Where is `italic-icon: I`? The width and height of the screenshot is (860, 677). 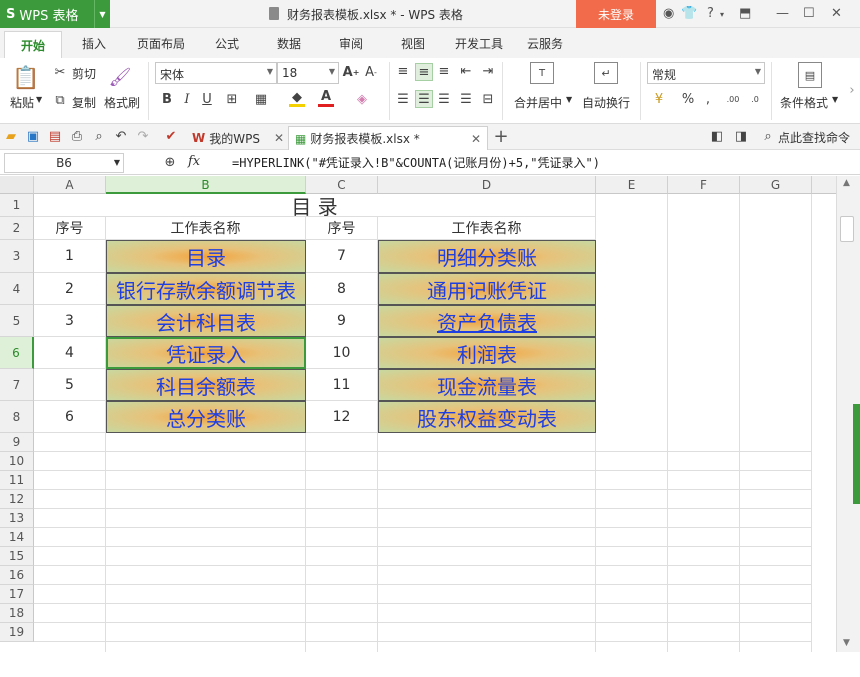
italic-icon: I is located at coordinates (187, 99).